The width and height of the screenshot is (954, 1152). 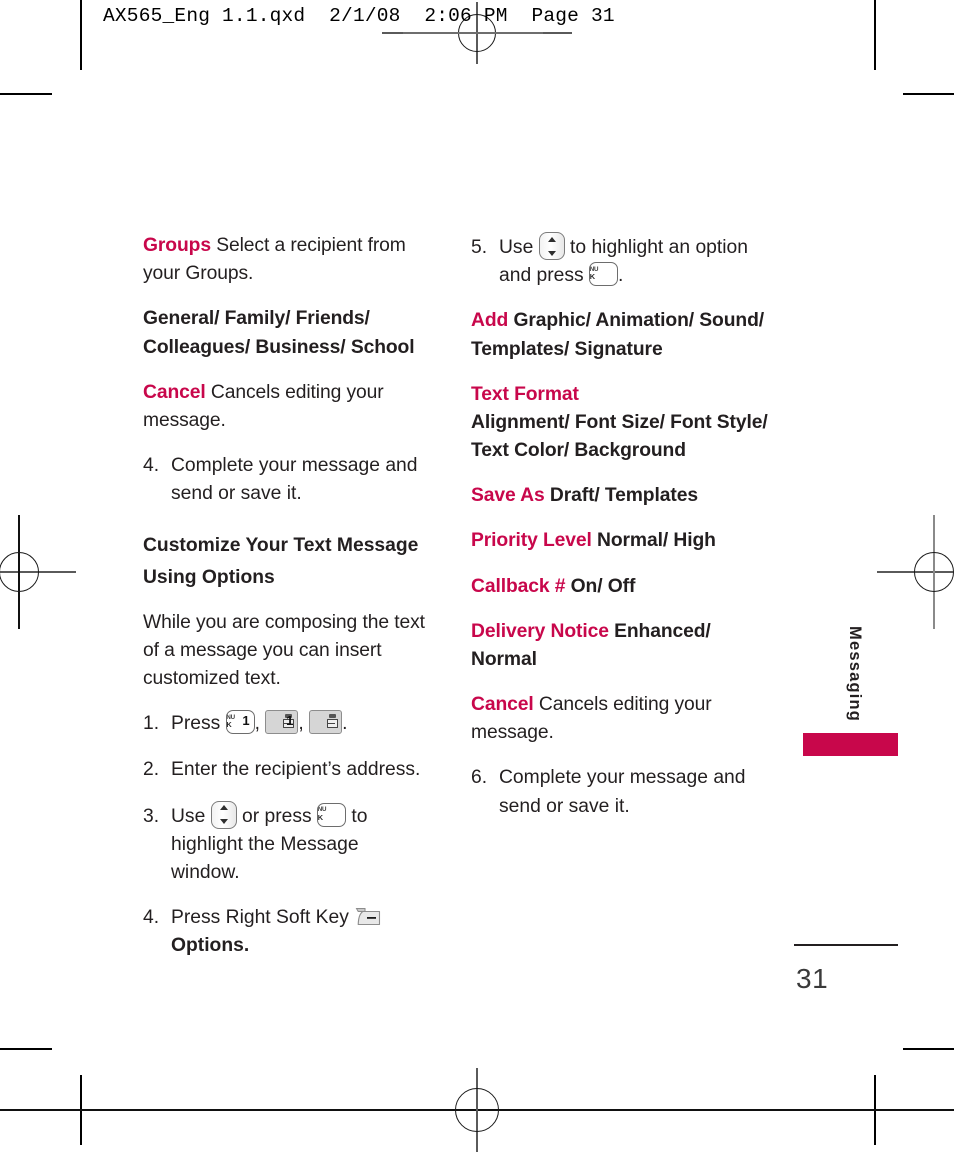 What do you see at coordinates (473, 33) in the screenshot?
I see `header-rule` at bounding box center [473, 33].